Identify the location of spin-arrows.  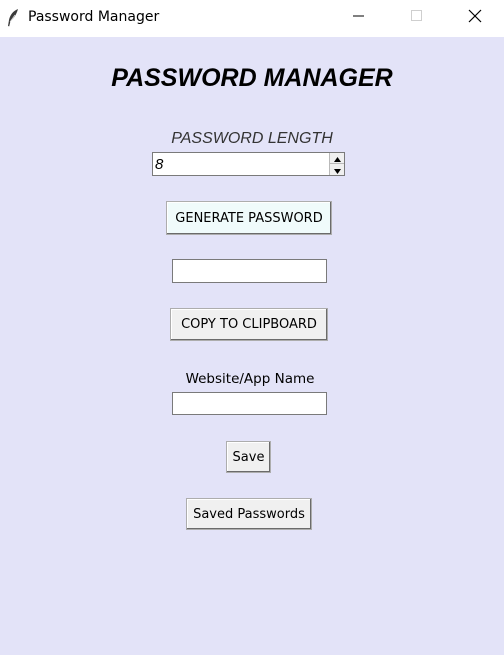
(336, 164).